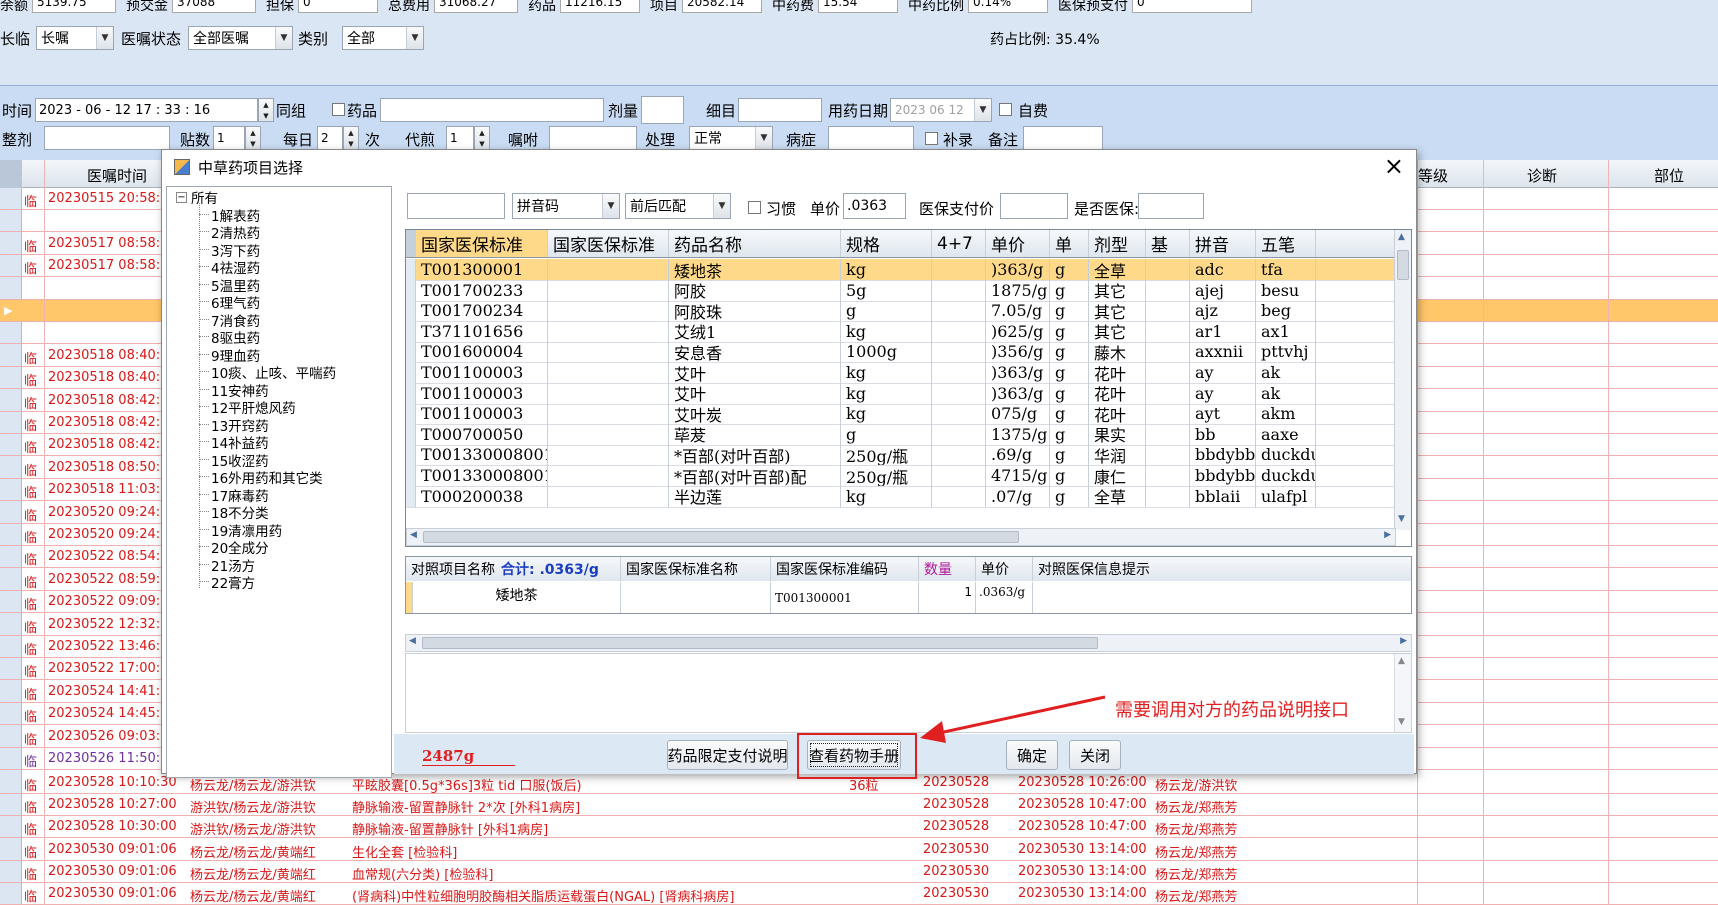  Describe the element at coordinates (107, 138) in the screenshot. I see `whole-input` at that location.